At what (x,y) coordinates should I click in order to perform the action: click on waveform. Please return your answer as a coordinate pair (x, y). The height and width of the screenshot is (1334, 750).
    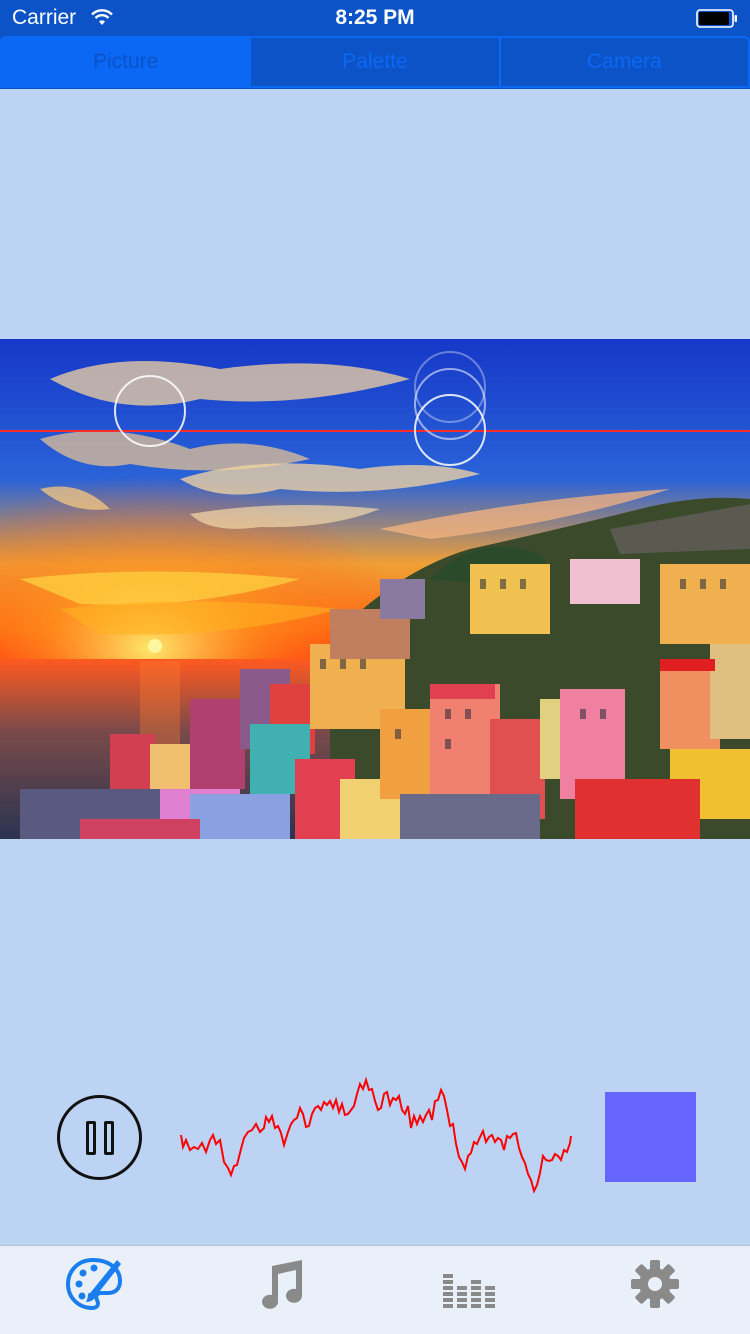
    Looking at the image, I should click on (376, 1135).